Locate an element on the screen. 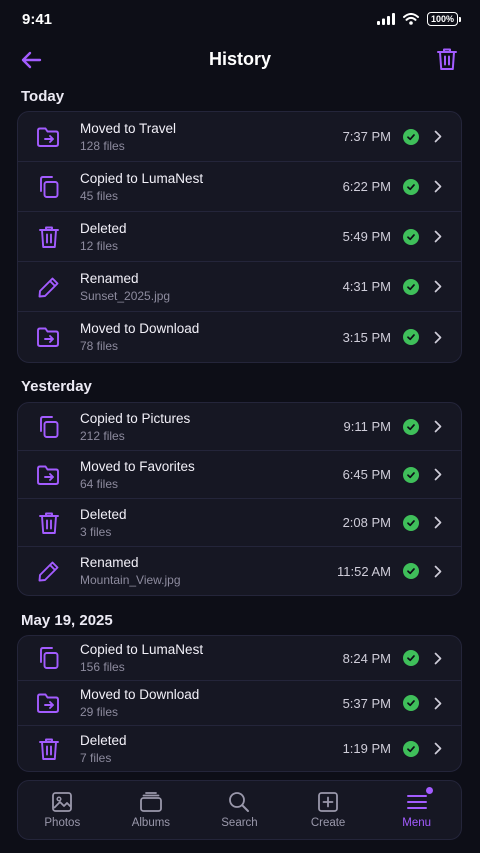 Image resolution: width=480 pixels, height=853 pixels. history-row: Moved to Favorites 64 files 6:45 PM is located at coordinates (239, 475).